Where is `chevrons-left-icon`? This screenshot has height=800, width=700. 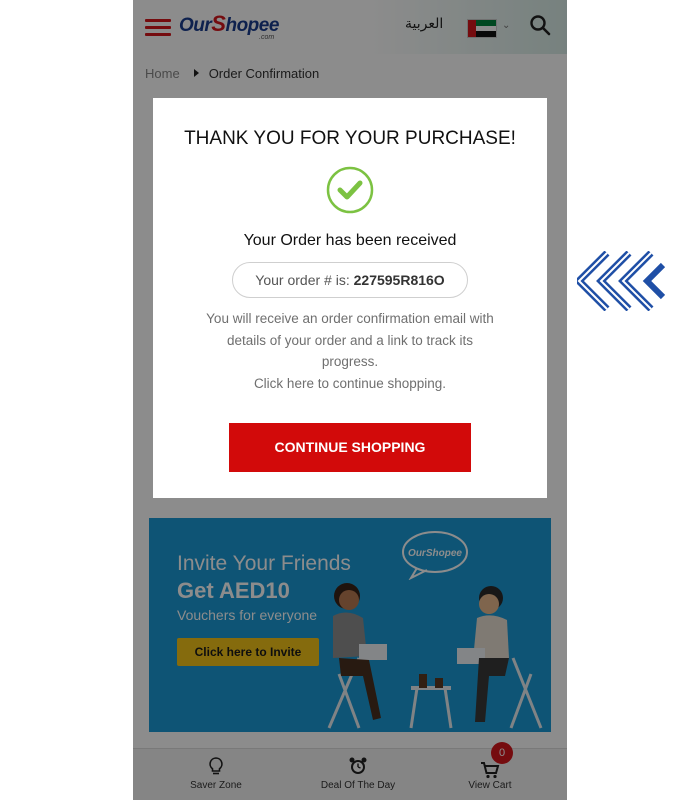 chevrons-left-icon is located at coordinates (621, 281).